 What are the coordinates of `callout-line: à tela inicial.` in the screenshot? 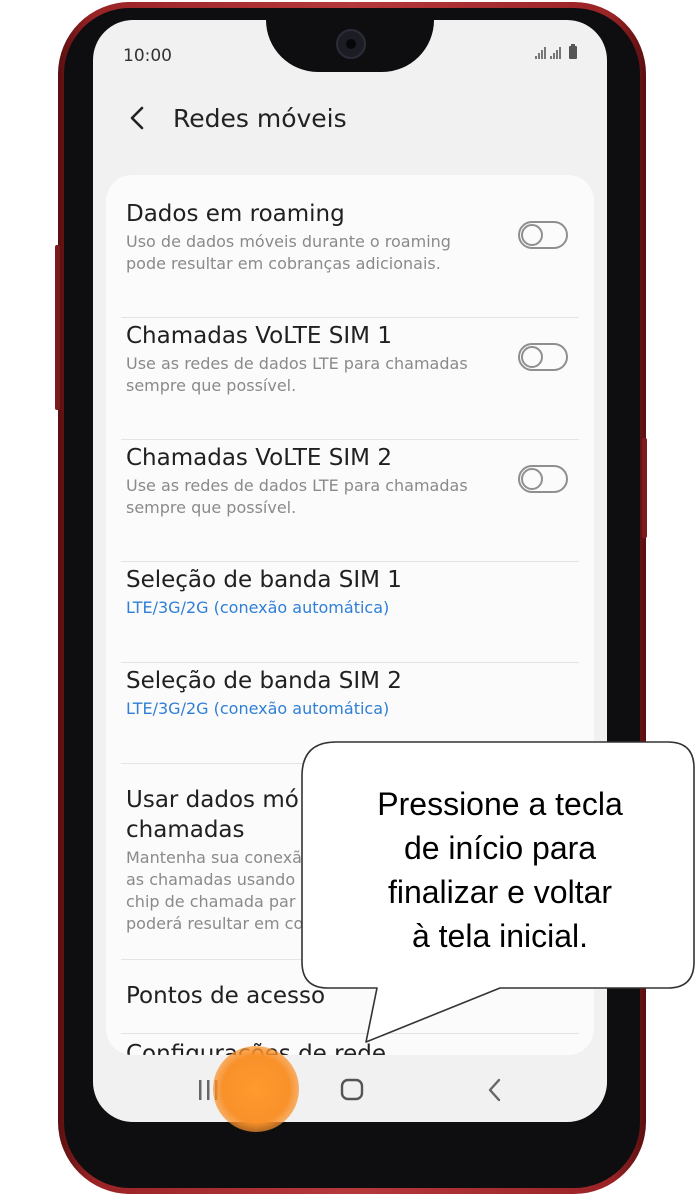 It's located at (500, 936).